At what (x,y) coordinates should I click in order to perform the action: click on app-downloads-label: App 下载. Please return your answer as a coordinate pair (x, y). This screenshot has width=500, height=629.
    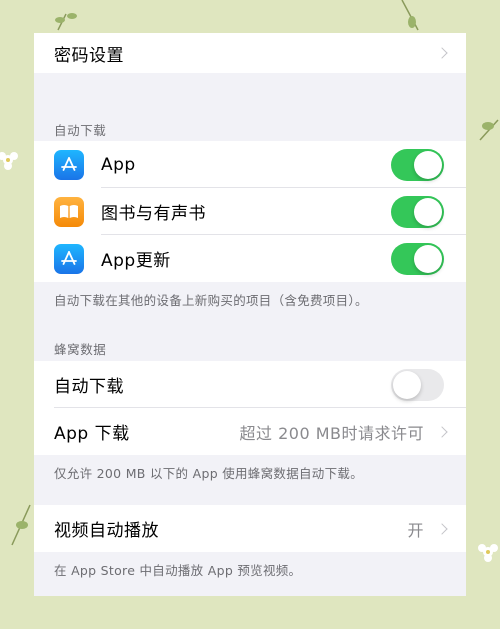
    Looking at the image, I should click on (92, 434).